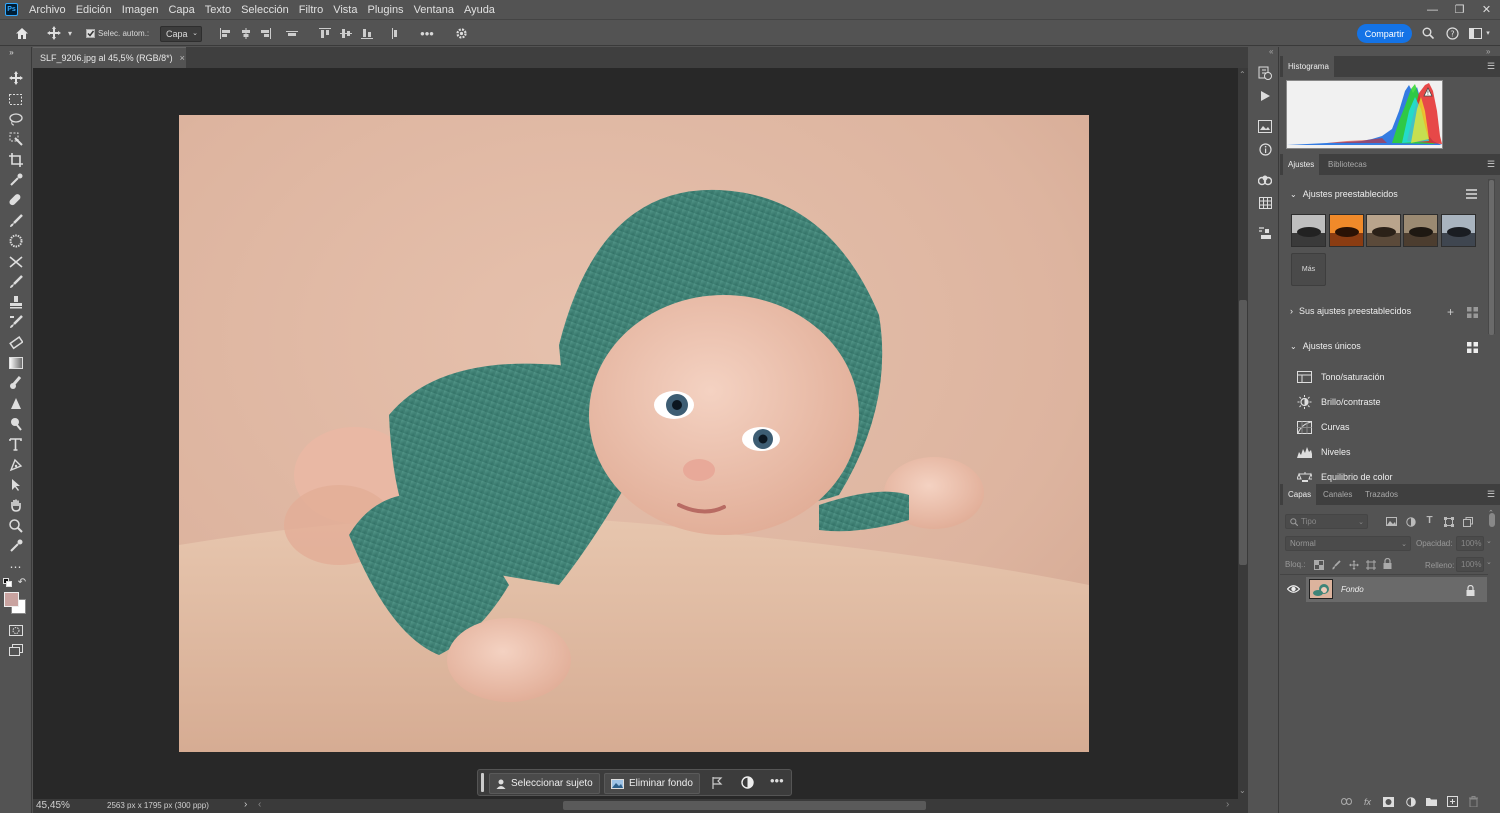 The height and width of the screenshot is (813, 1500). I want to click on delete-layer-icon, so click(1473, 801).